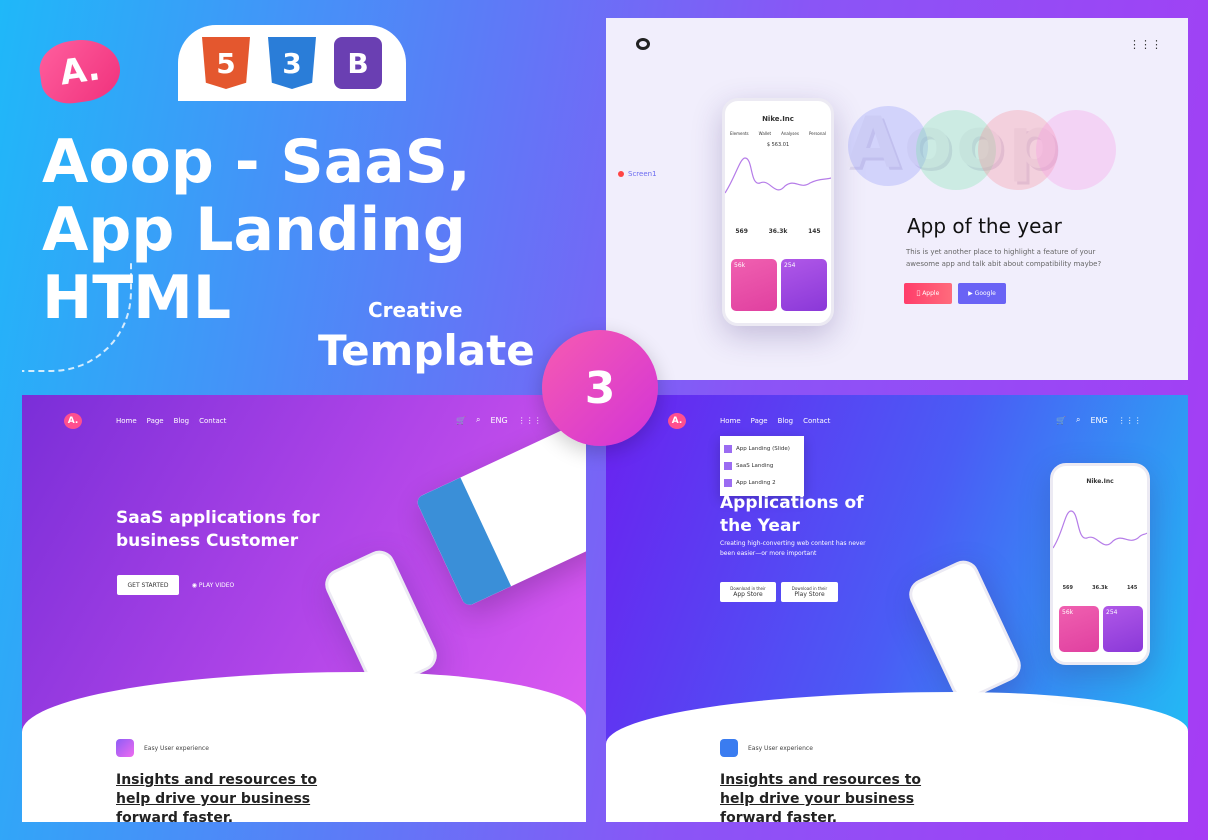 Image resolution: width=1208 pixels, height=840 pixels. I want to click on dropdown-item: SaaS Landing, so click(762, 465).